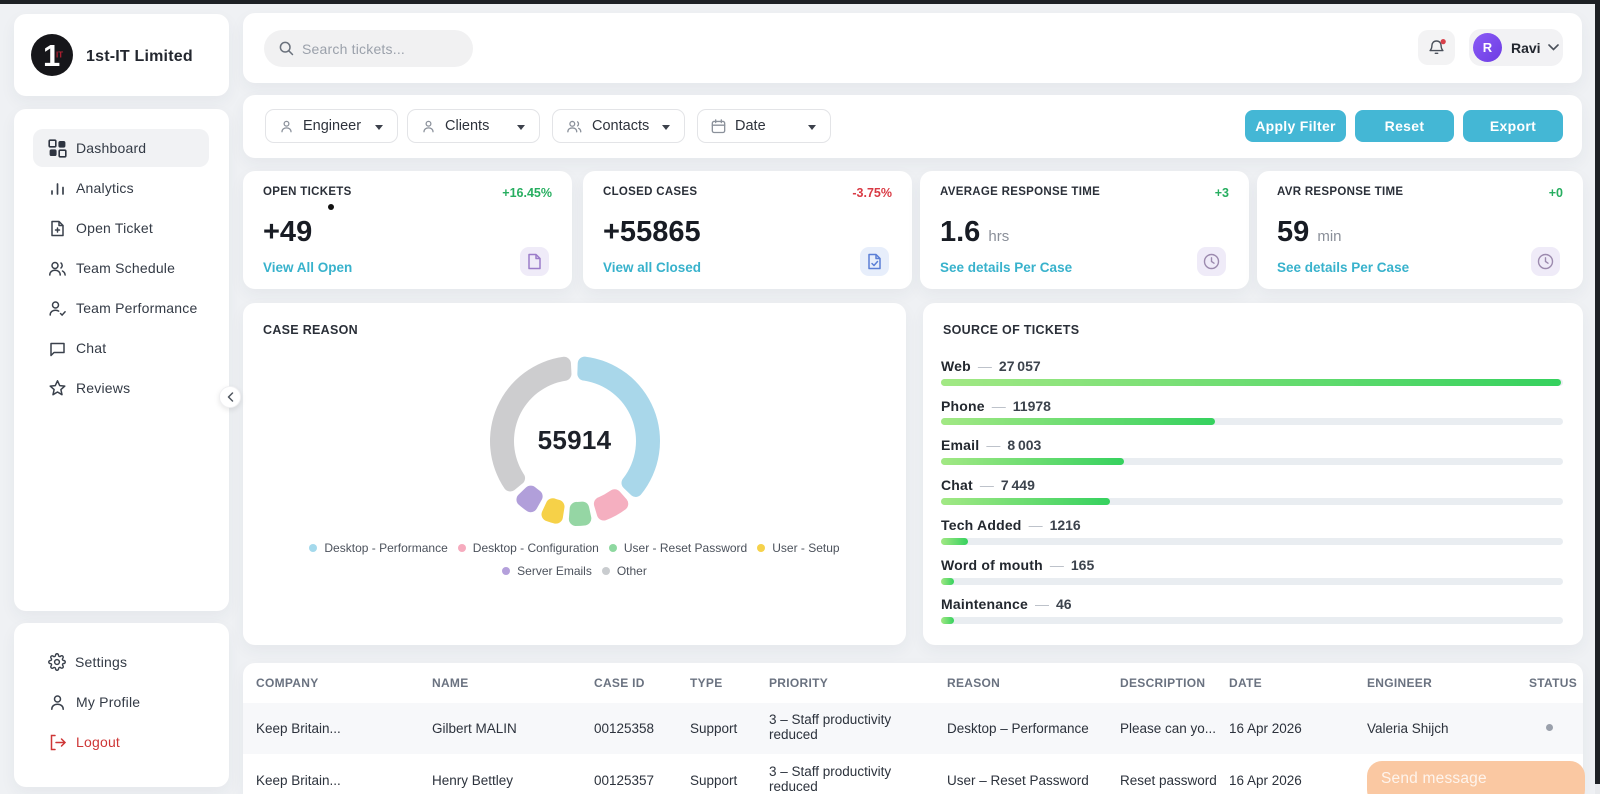 The image size is (1600, 794). Describe the element at coordinates (59, 55) in the screenshot. I see `svg-text: IT` at that location.